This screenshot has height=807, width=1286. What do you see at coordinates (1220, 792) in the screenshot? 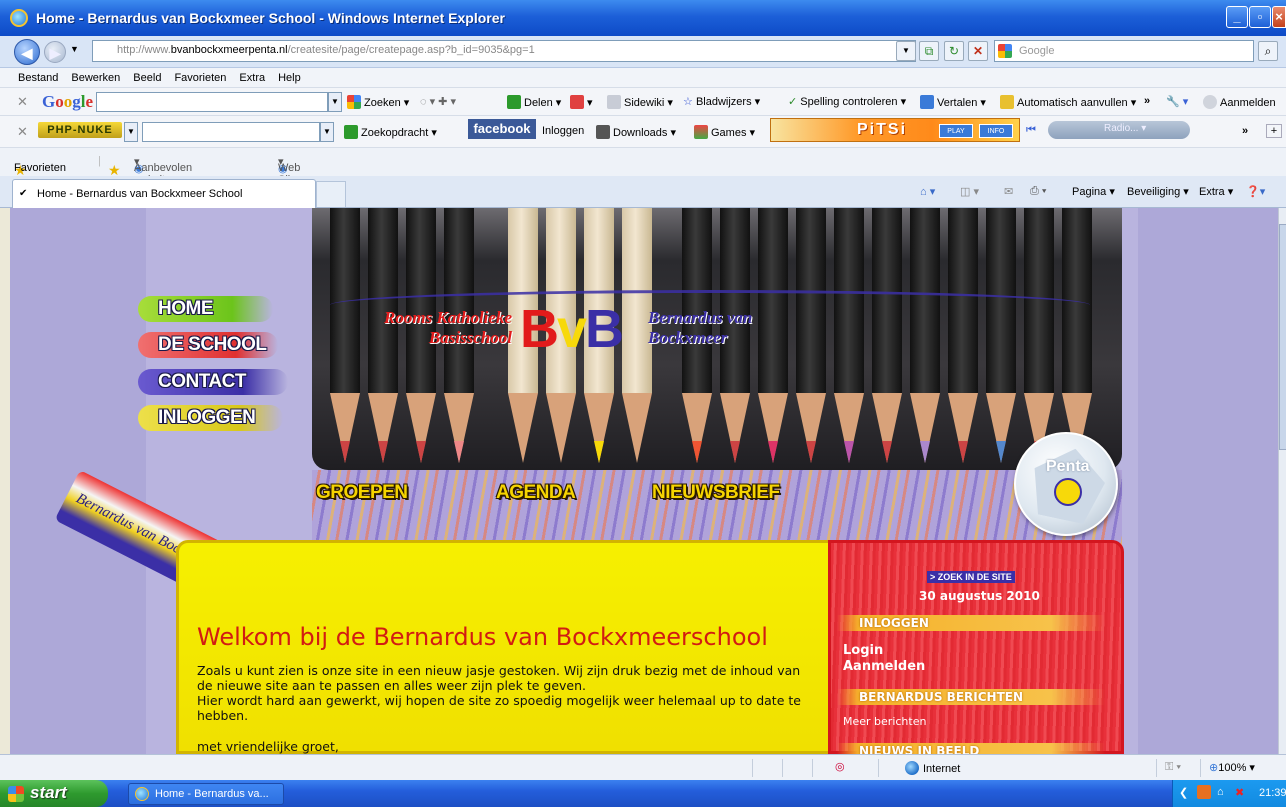
I see `network-icon: ⌂` at bounding box center [1220, 792].